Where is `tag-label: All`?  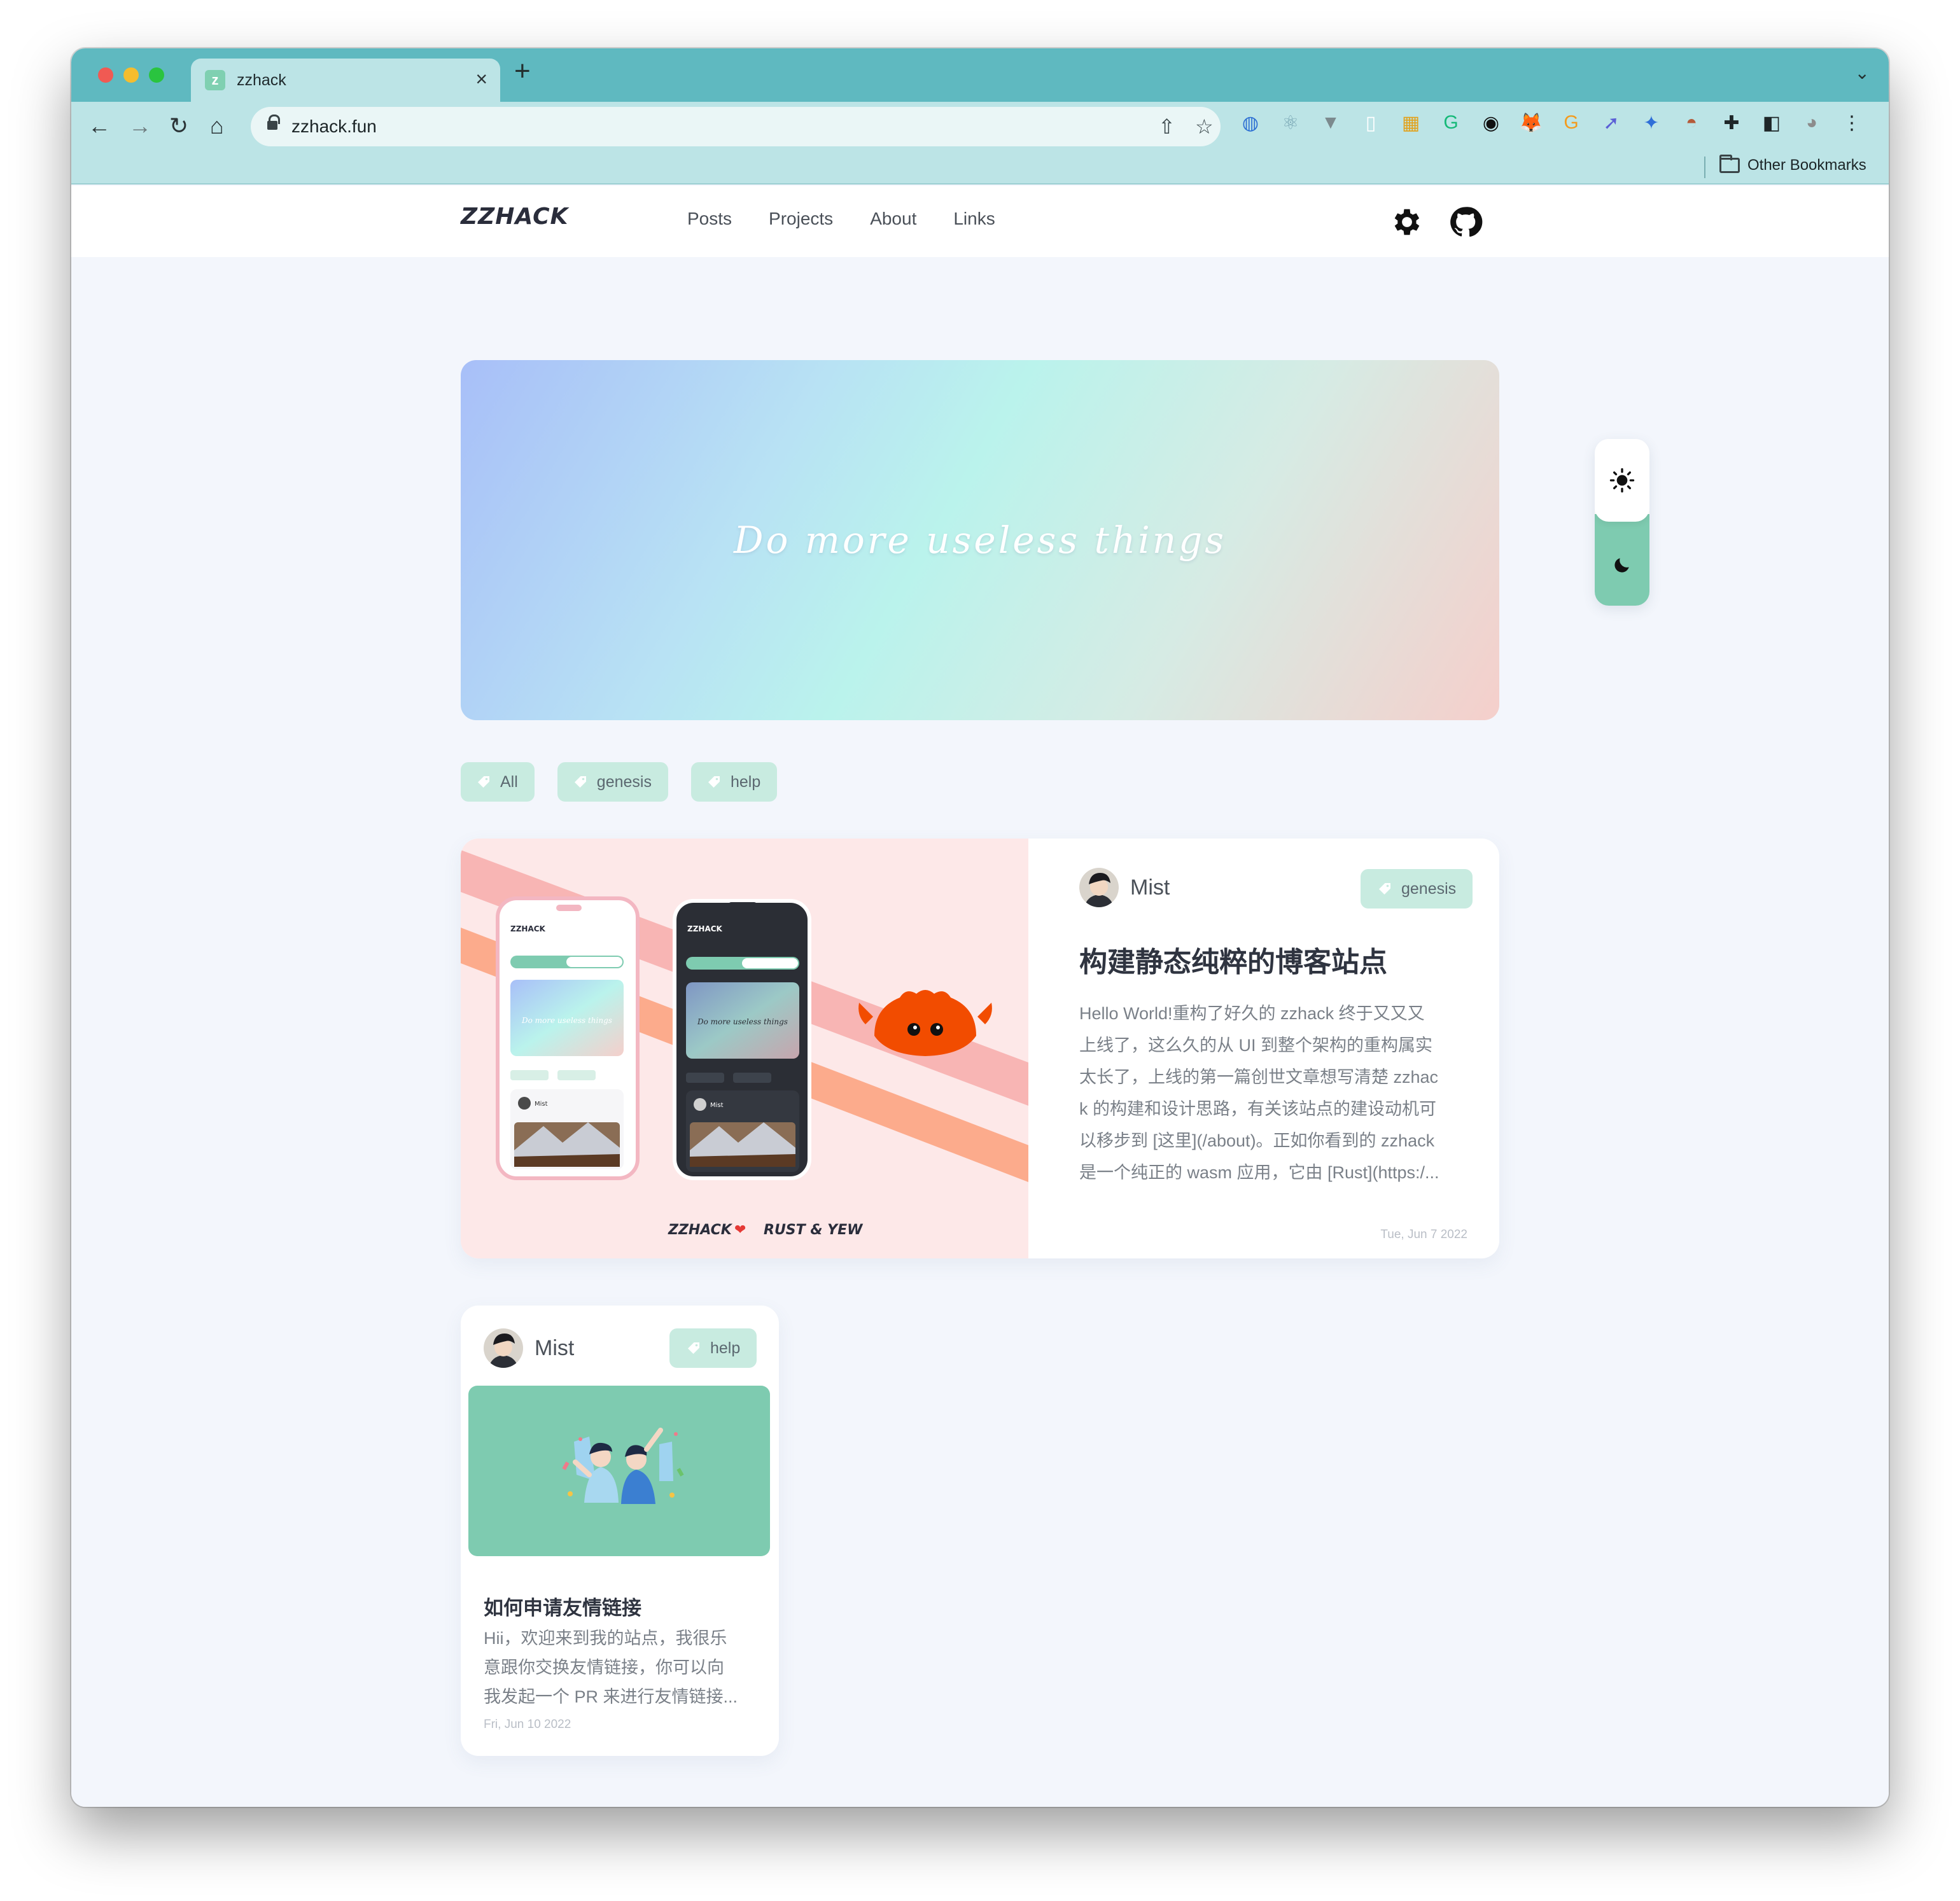 tag-label: All is located at coordinates (509, 781).